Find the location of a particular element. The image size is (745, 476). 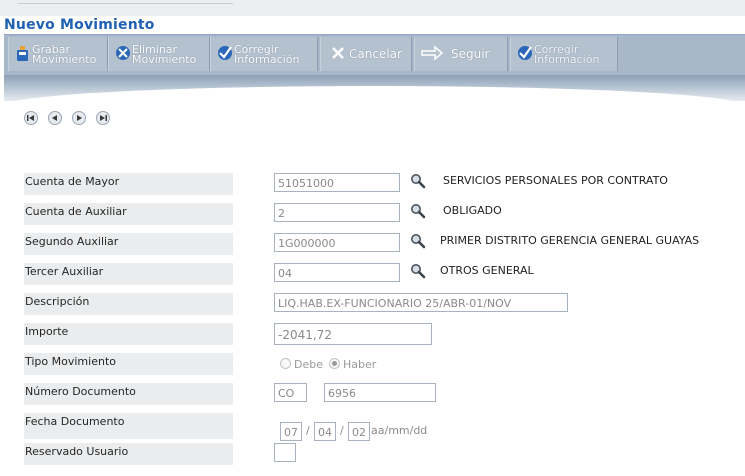

tercer-auxiliar-label: Tercer Auxiliar is located at coordinates (128, 274).